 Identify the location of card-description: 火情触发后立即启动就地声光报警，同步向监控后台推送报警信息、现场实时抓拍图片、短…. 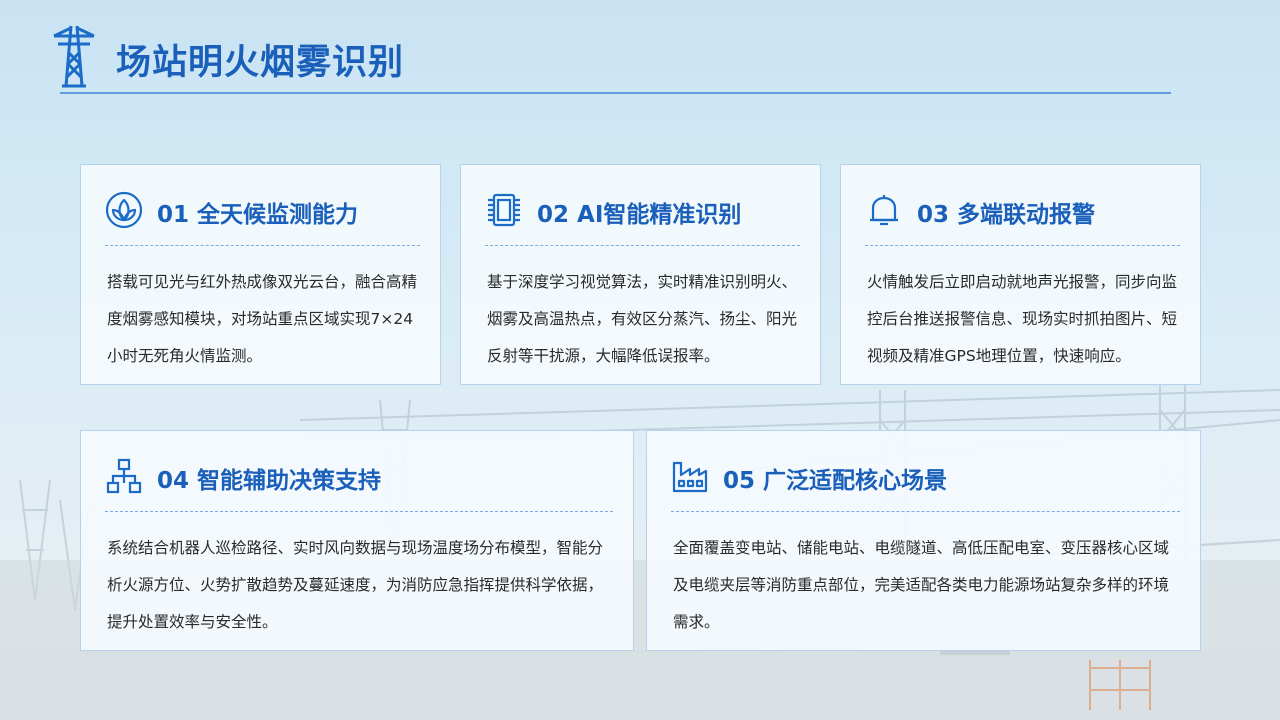
(1022, 319).